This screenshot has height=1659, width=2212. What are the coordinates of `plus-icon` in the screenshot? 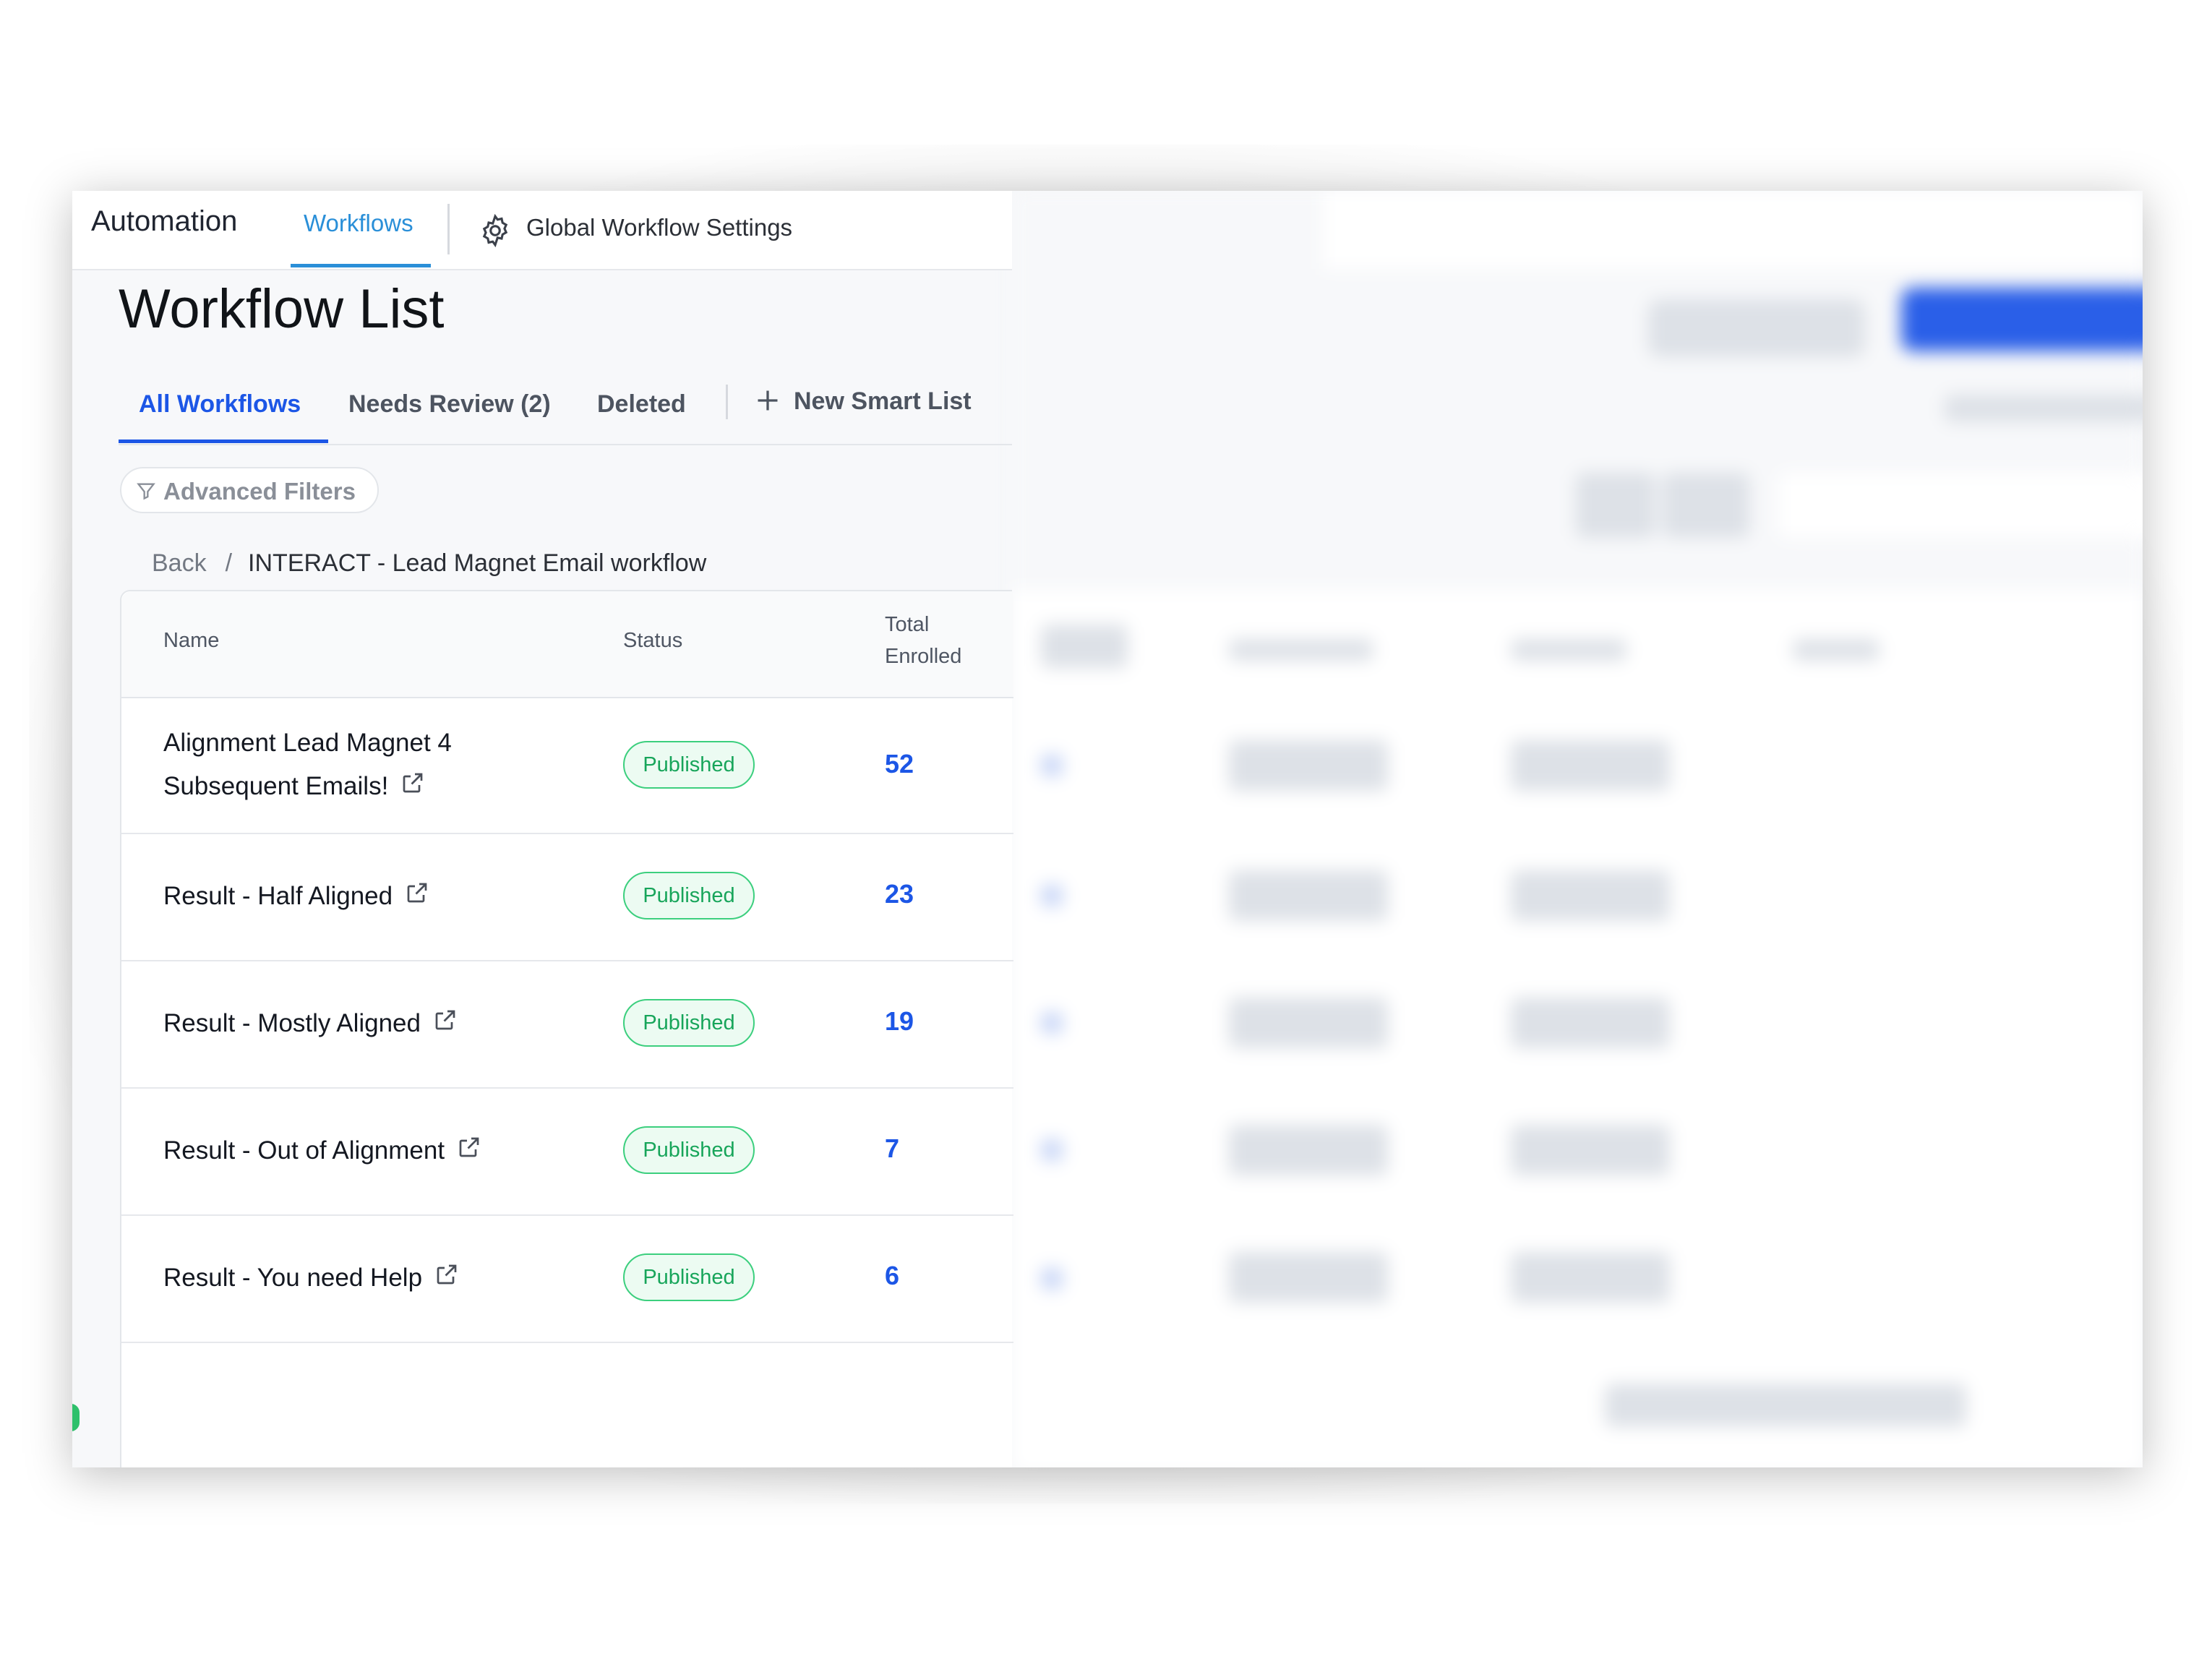 It's located at (768, 400).